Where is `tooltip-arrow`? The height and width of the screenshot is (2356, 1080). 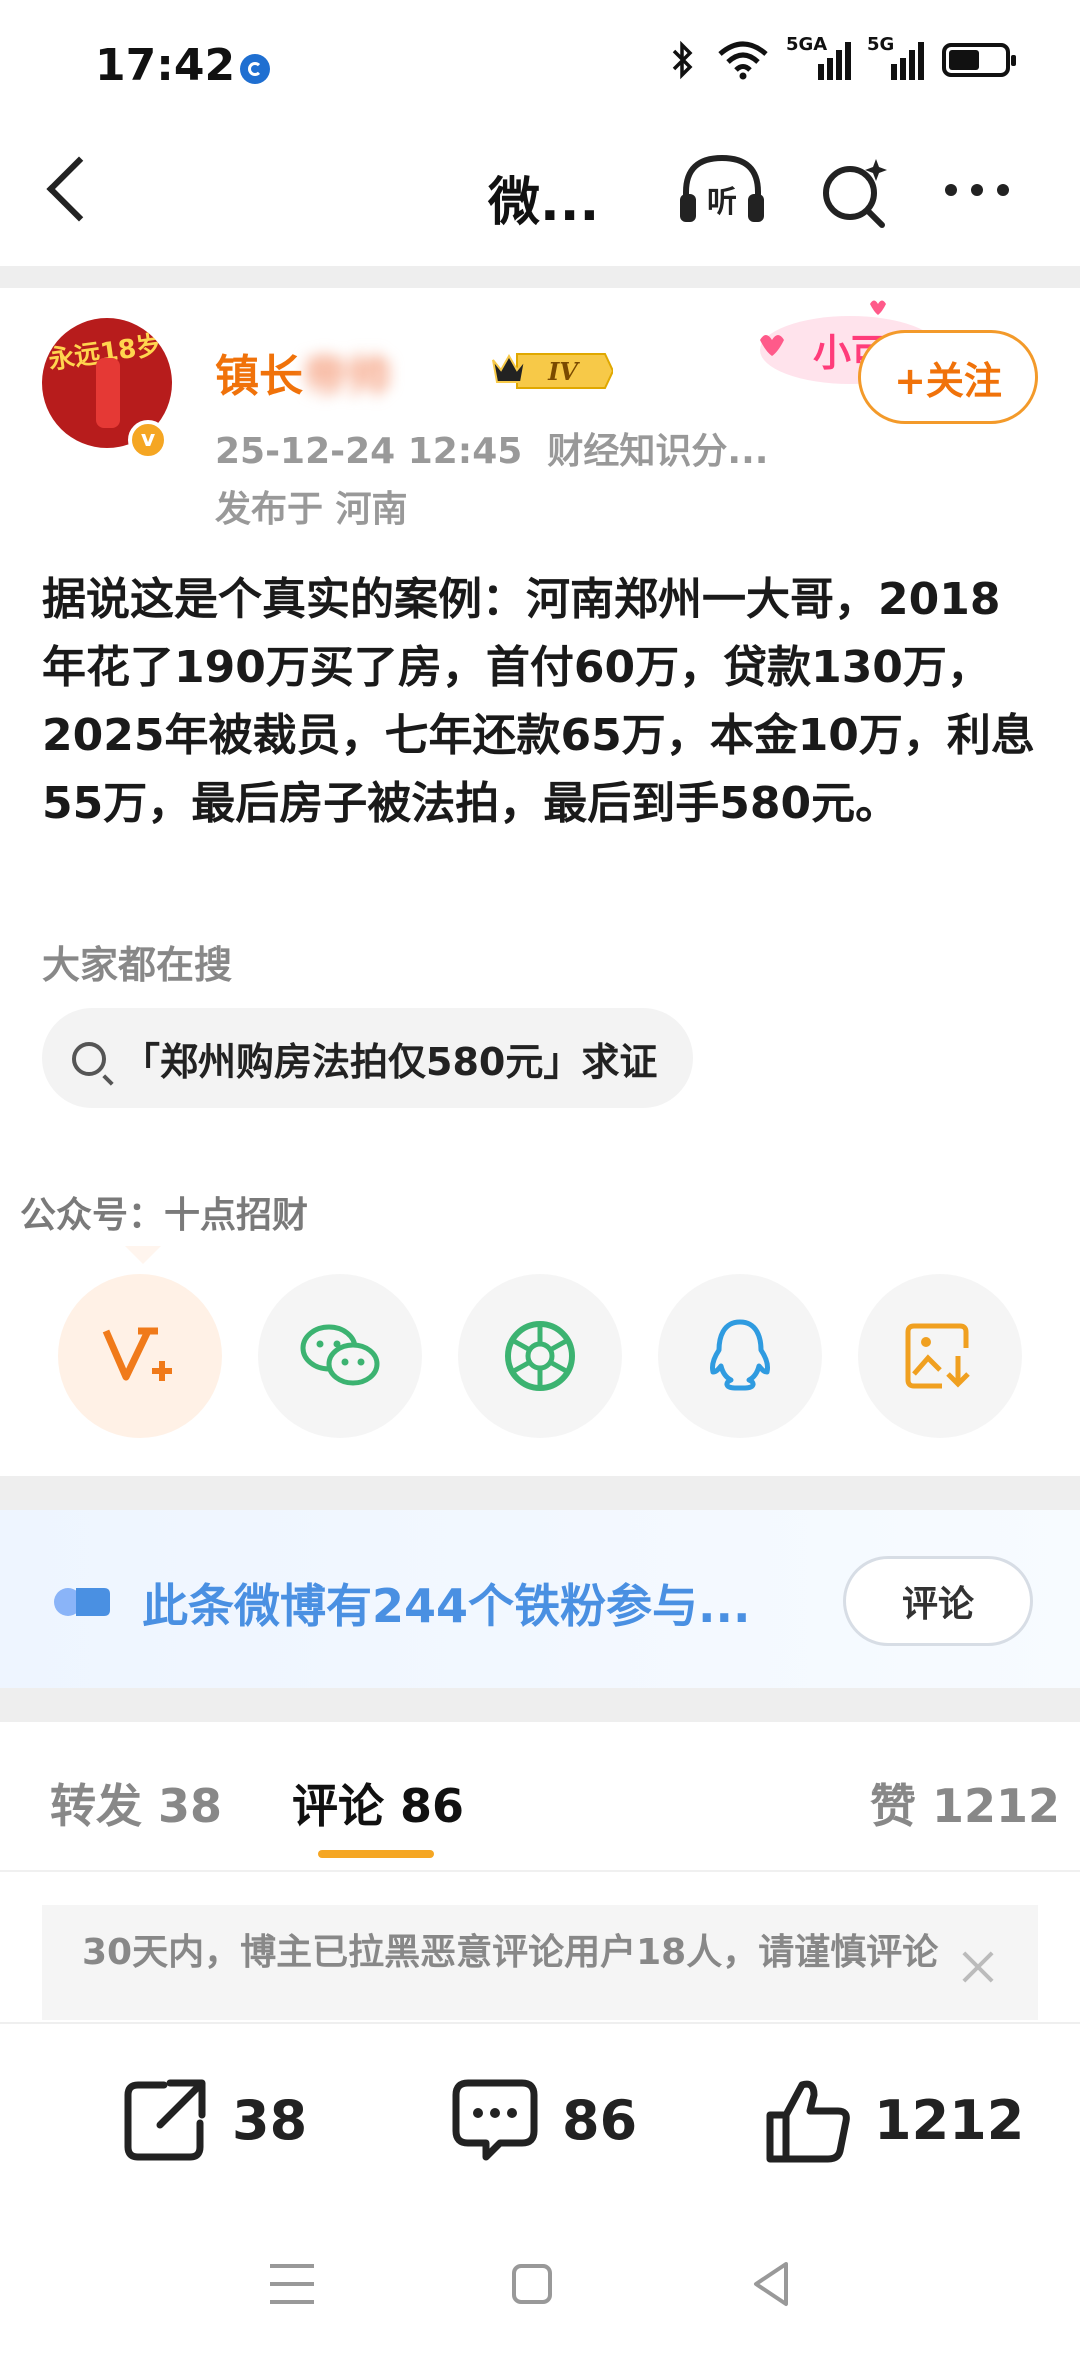
tooltip-arrow is located at coordinates (143, 1255).